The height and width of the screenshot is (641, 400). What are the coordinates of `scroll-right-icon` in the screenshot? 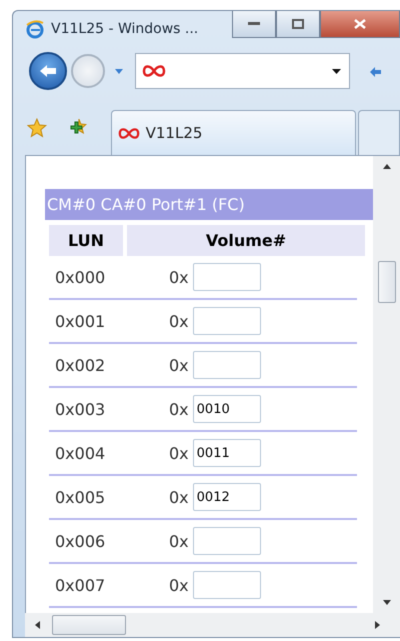 It's located at (377, 625).